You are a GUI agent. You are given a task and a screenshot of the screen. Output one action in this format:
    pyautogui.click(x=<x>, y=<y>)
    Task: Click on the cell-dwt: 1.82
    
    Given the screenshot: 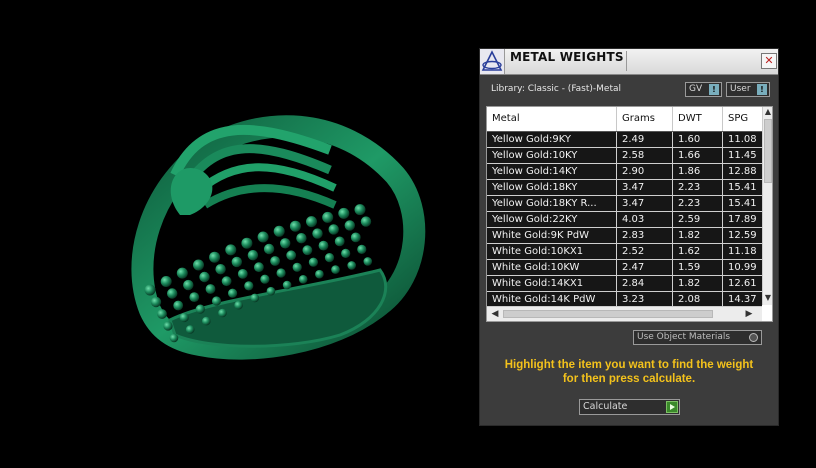 What is the action you would take?
    pyautogui.click(x=698, y=235)
    